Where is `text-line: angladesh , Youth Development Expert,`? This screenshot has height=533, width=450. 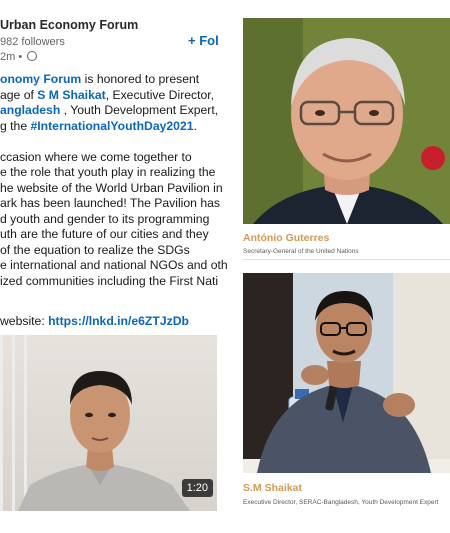 text-line: angladesh , Youth Development Expert, is located at coordinates (114, 111).